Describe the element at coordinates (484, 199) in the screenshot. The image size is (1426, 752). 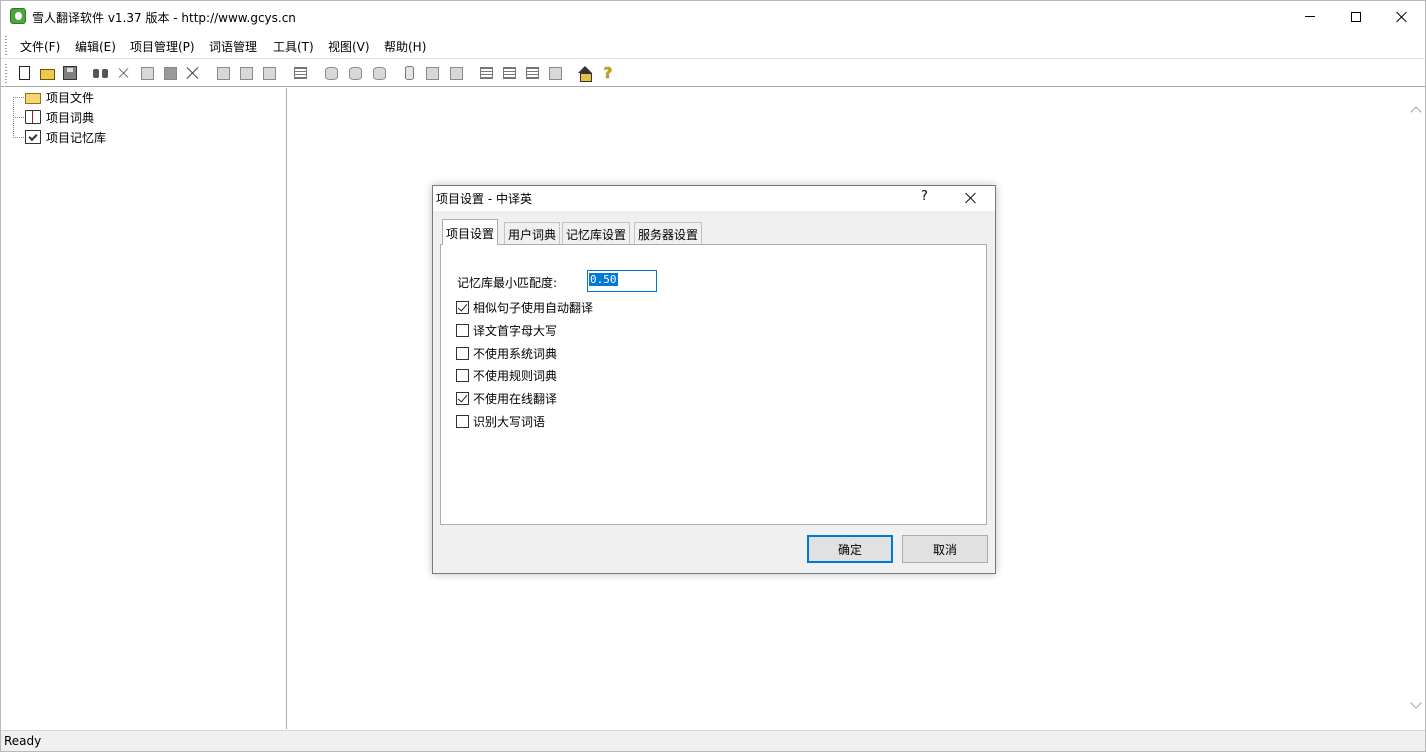
I see `dialog-title: 项目设置 - 中译英` at that location.